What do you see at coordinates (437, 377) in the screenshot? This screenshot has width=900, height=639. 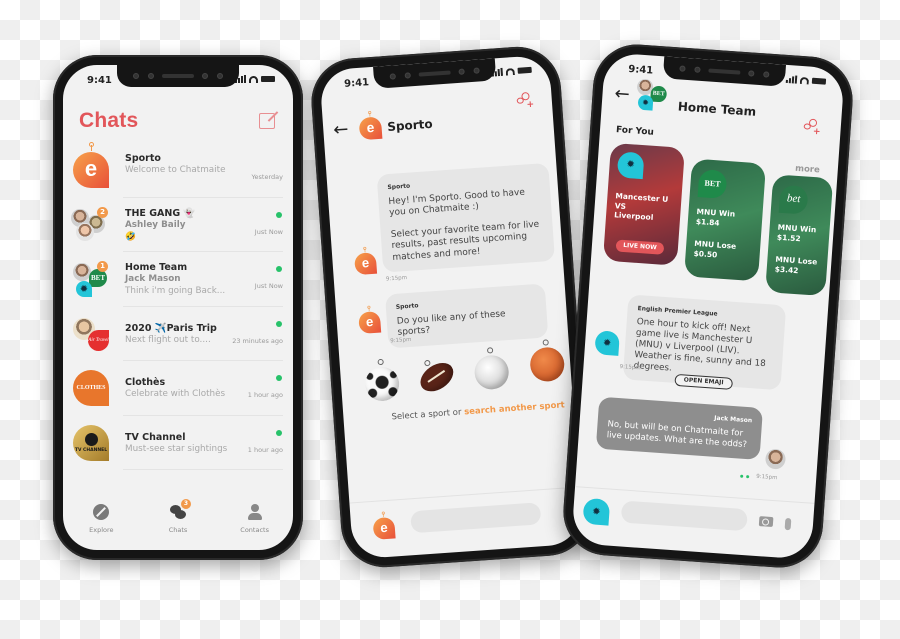 I see `american-football-option` at bounding box center [437, 377].